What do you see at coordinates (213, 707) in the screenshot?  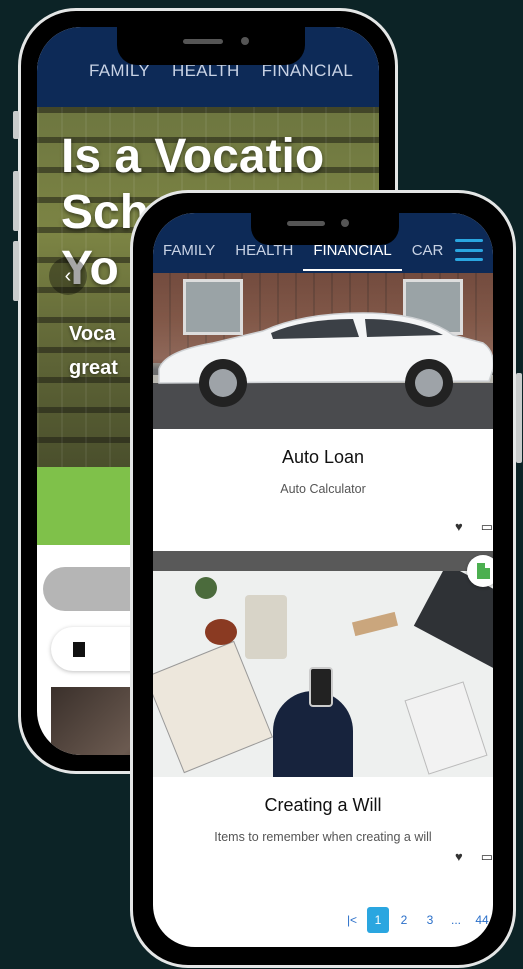 I see `newspaper` at bounding box center [213, 707].